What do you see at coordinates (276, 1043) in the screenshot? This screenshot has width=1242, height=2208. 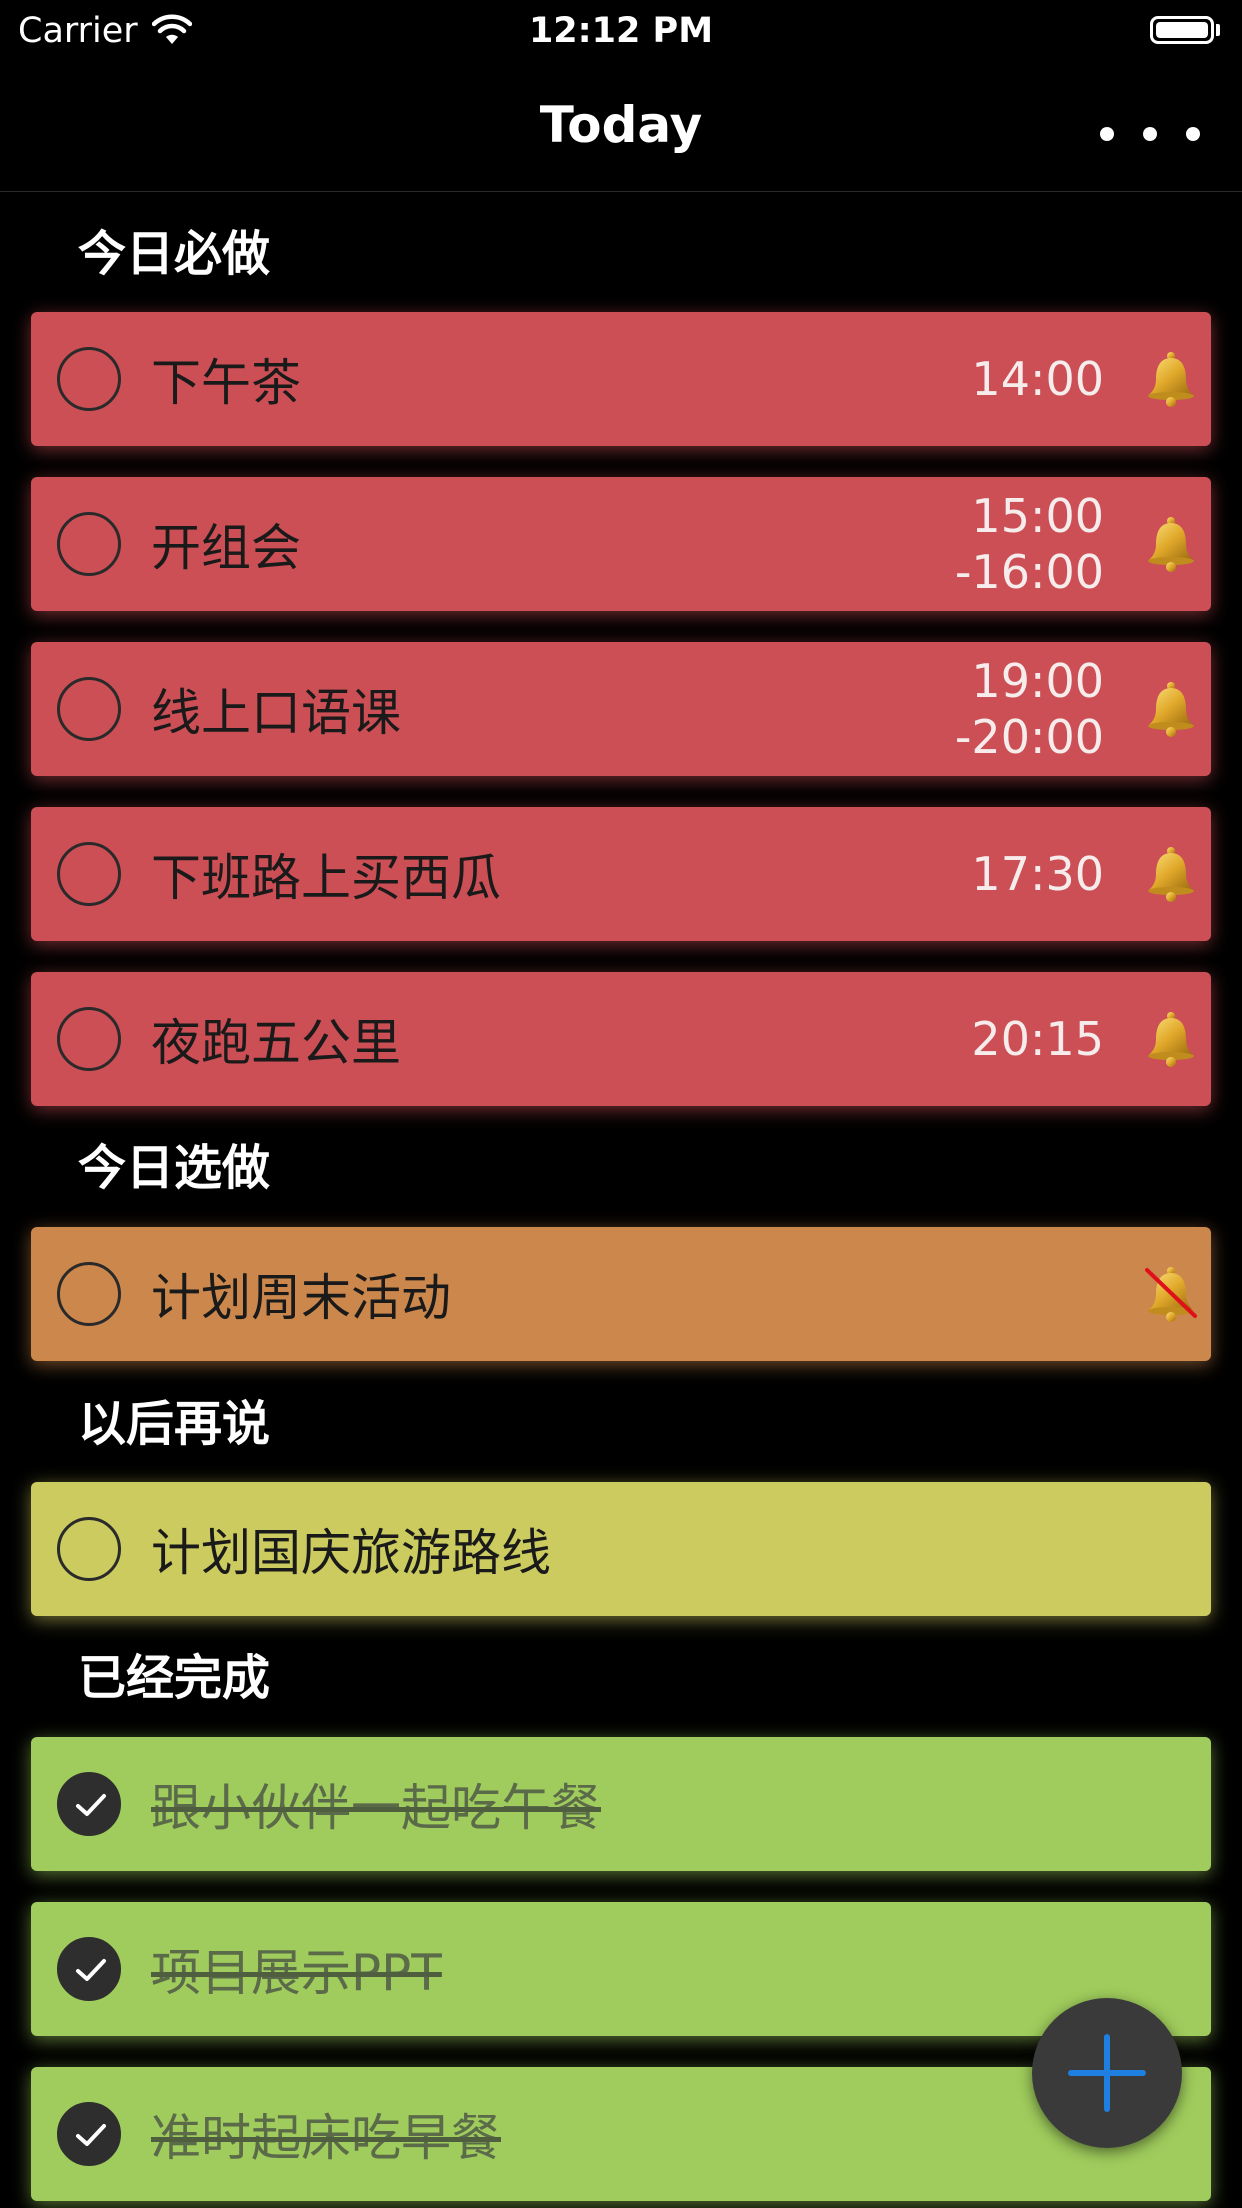 I see `task-title: 夜跑五公里` at bounding box center [276, 1043].